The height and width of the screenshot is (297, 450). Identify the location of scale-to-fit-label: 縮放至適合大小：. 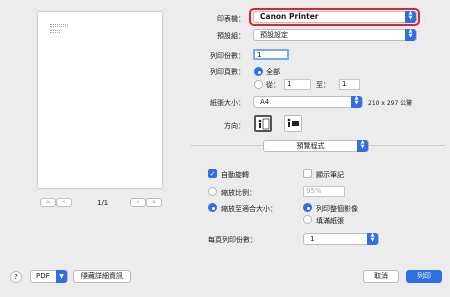
(249, 209).